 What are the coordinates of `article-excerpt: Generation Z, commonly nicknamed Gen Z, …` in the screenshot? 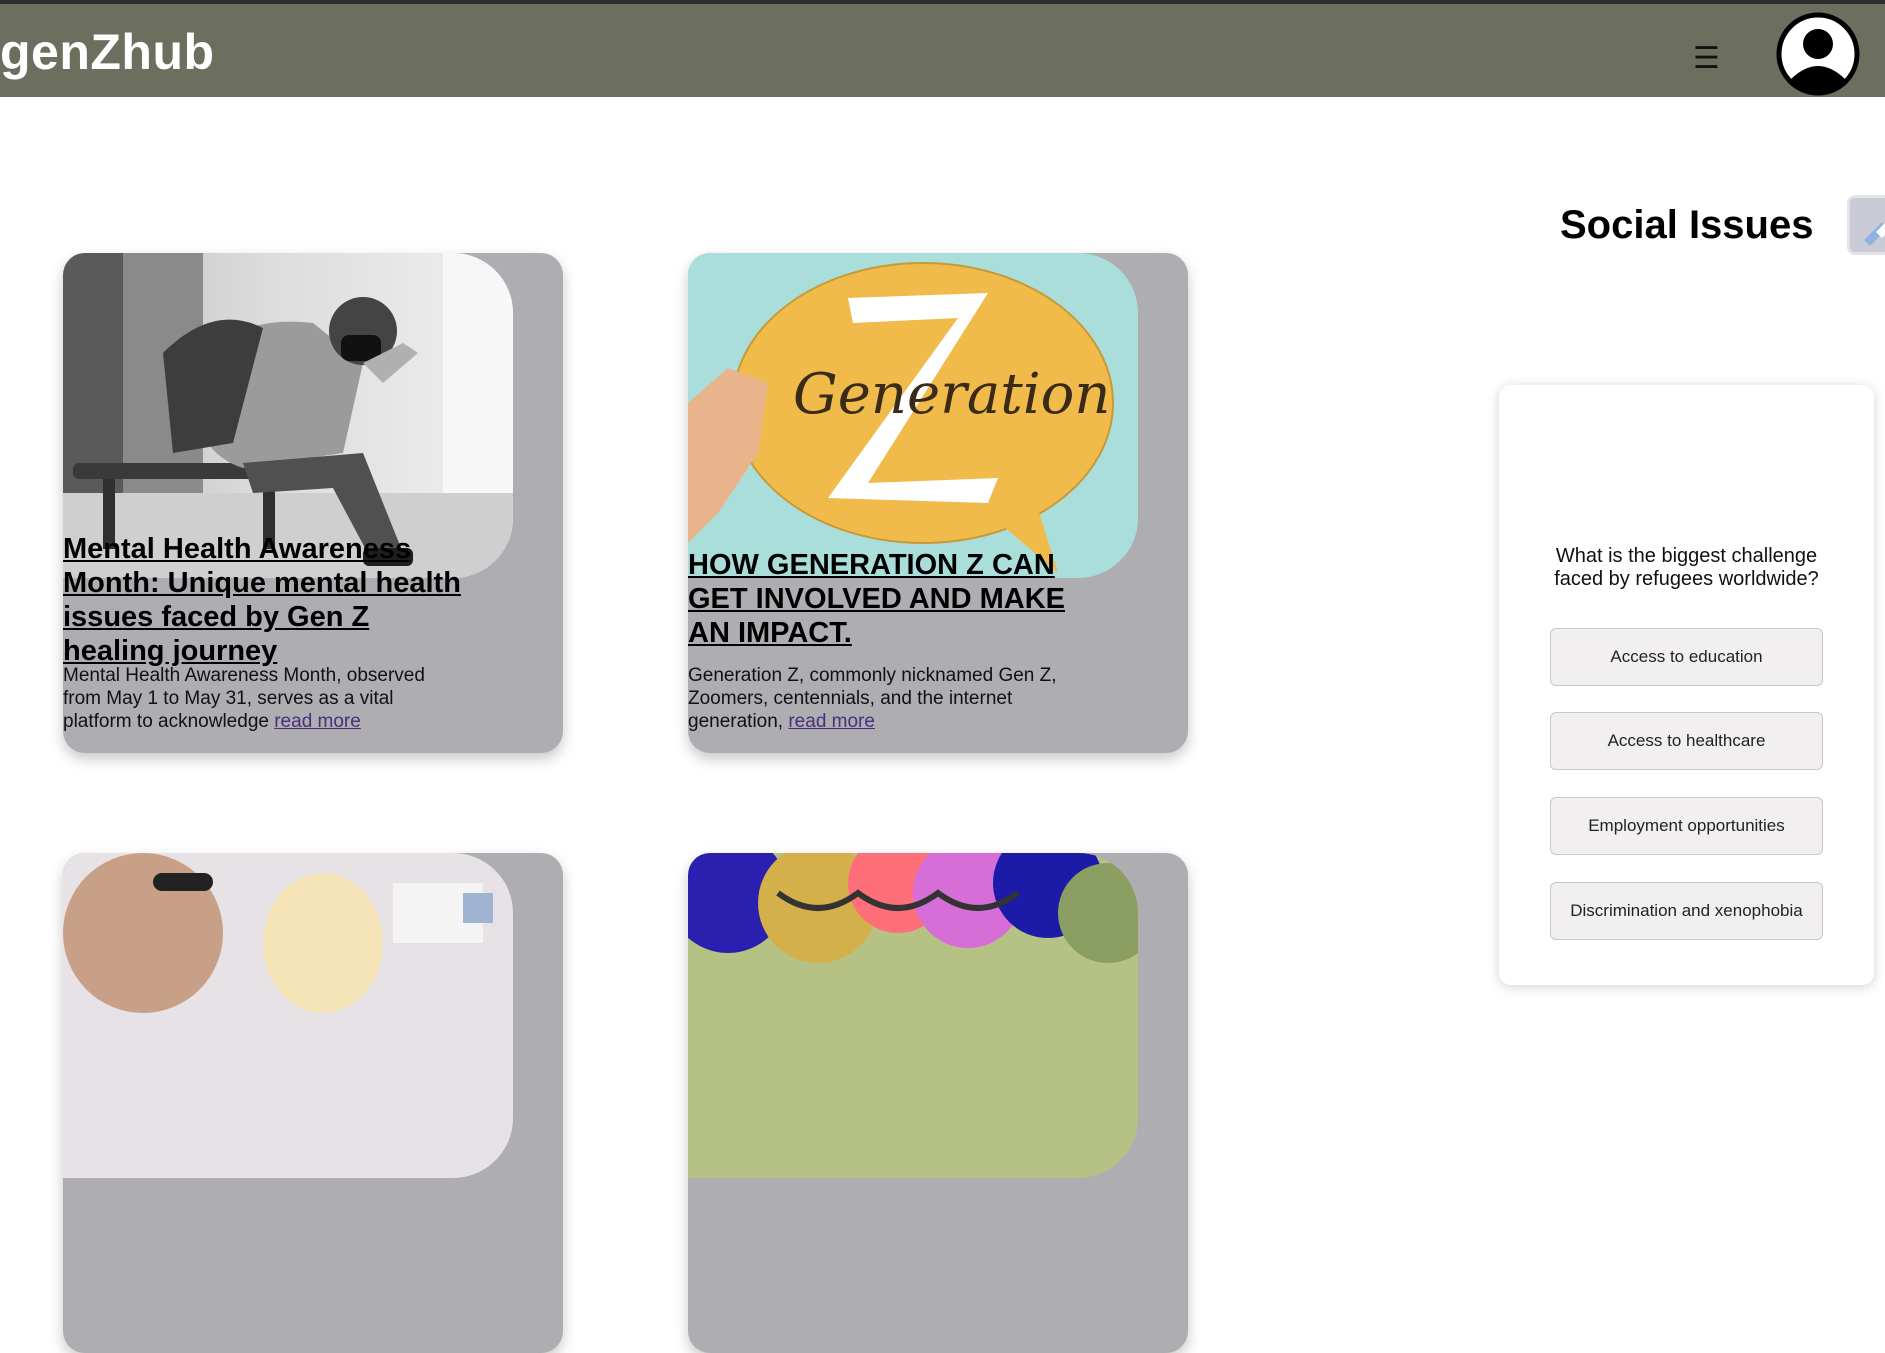 It's located at (888, 698).